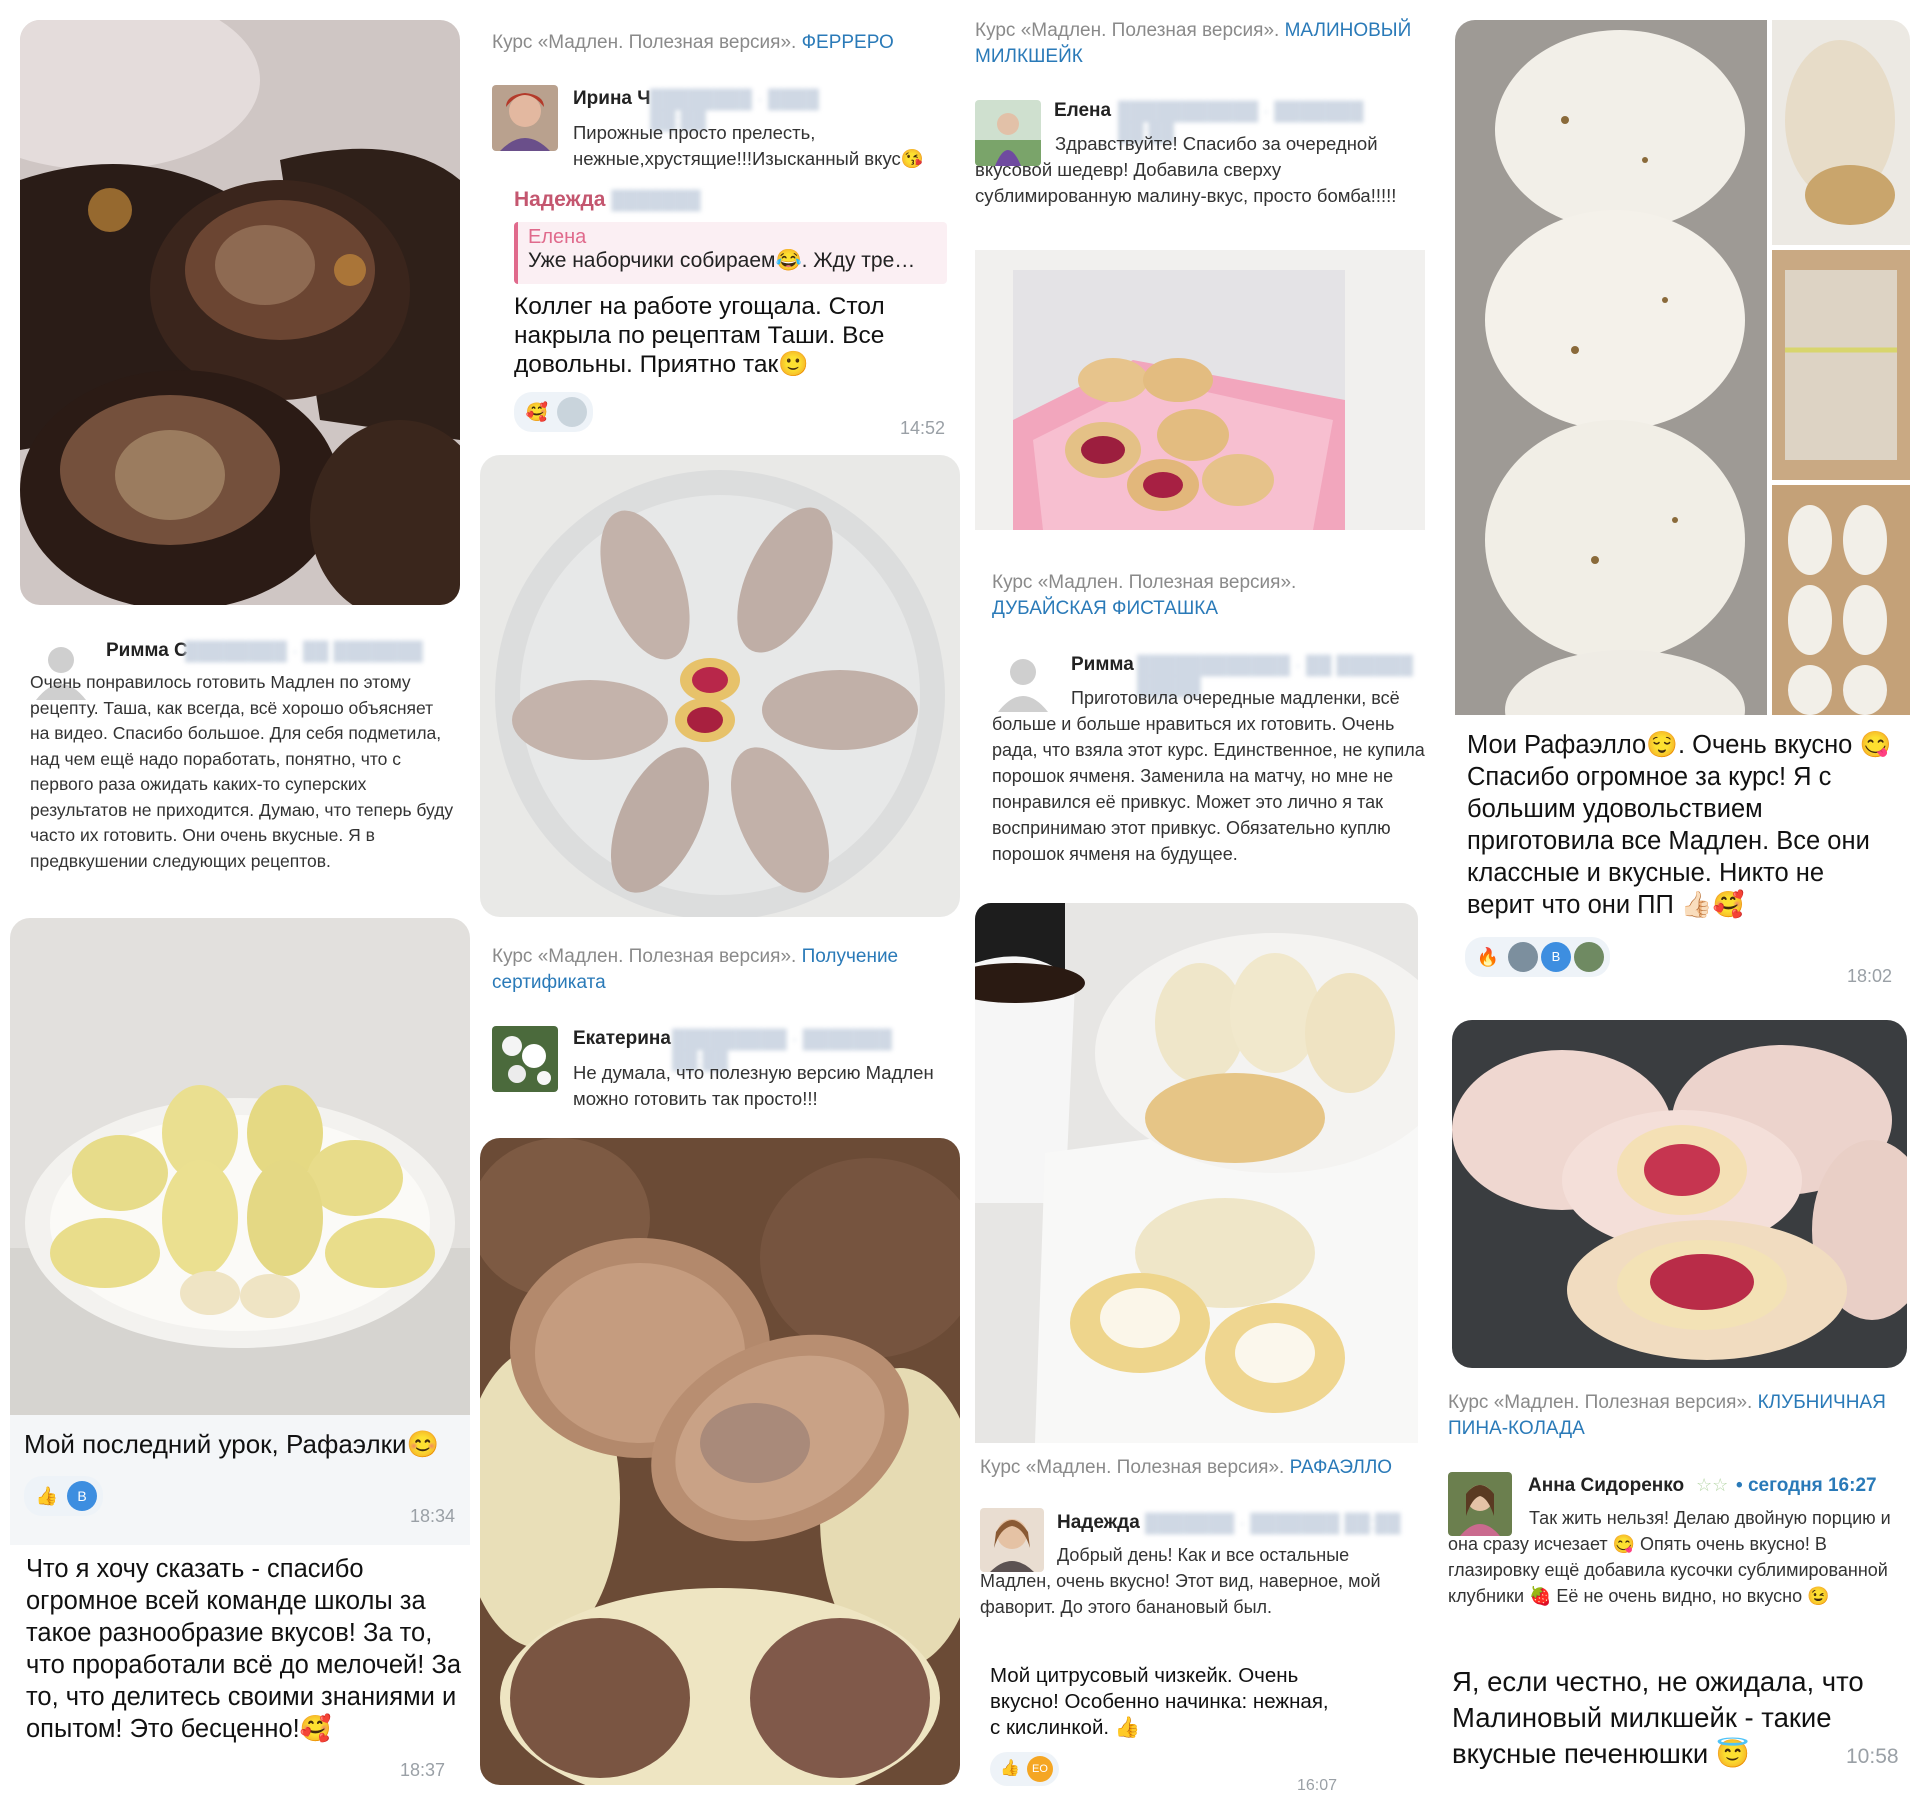 The width and height of the screenshot is (1920, 1805). I want to click on photo-chocolate-white-madeleines, so click(720, 1461).